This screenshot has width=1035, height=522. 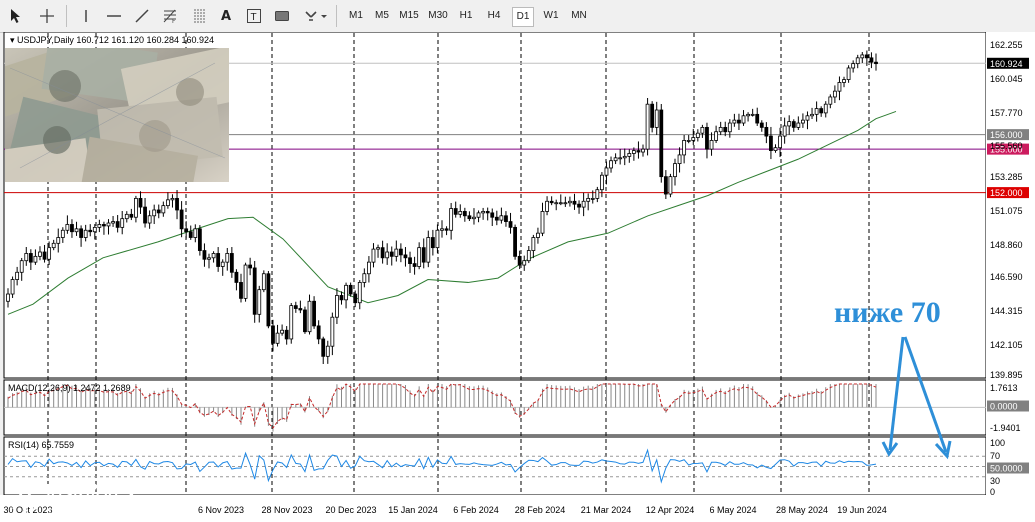 I want to click on text-icon: A, so click(x=226, y=16).